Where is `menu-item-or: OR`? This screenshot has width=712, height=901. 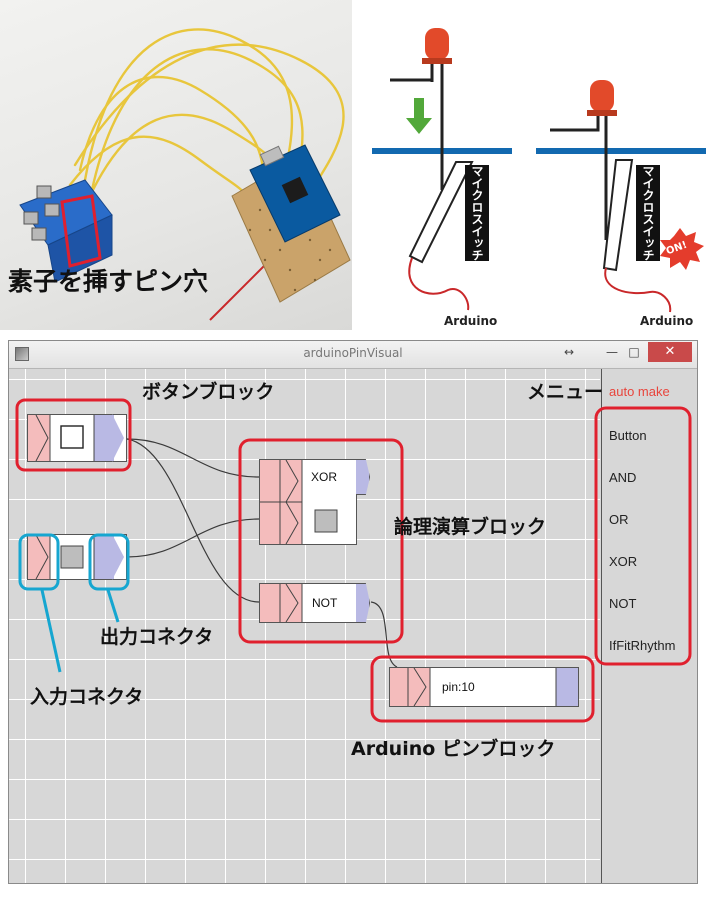 menu-item-or: OR is located at coordinates (619, 519).